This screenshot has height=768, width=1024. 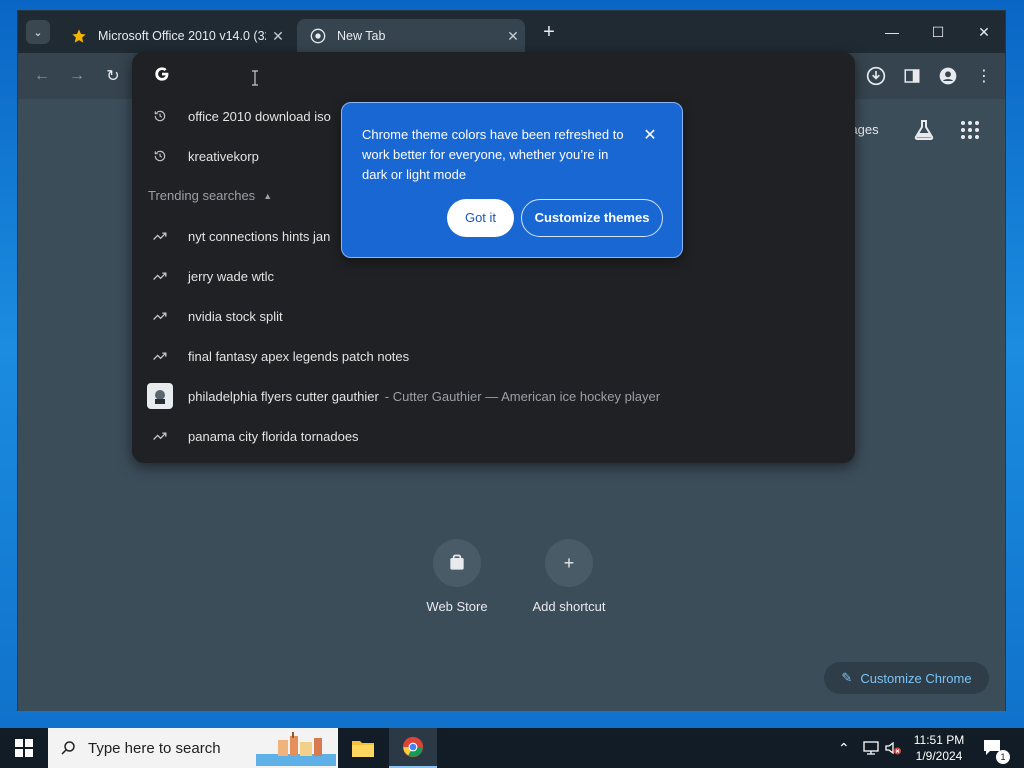 I want to click on taskbar-file-explorer, so click(x=363, y=748).